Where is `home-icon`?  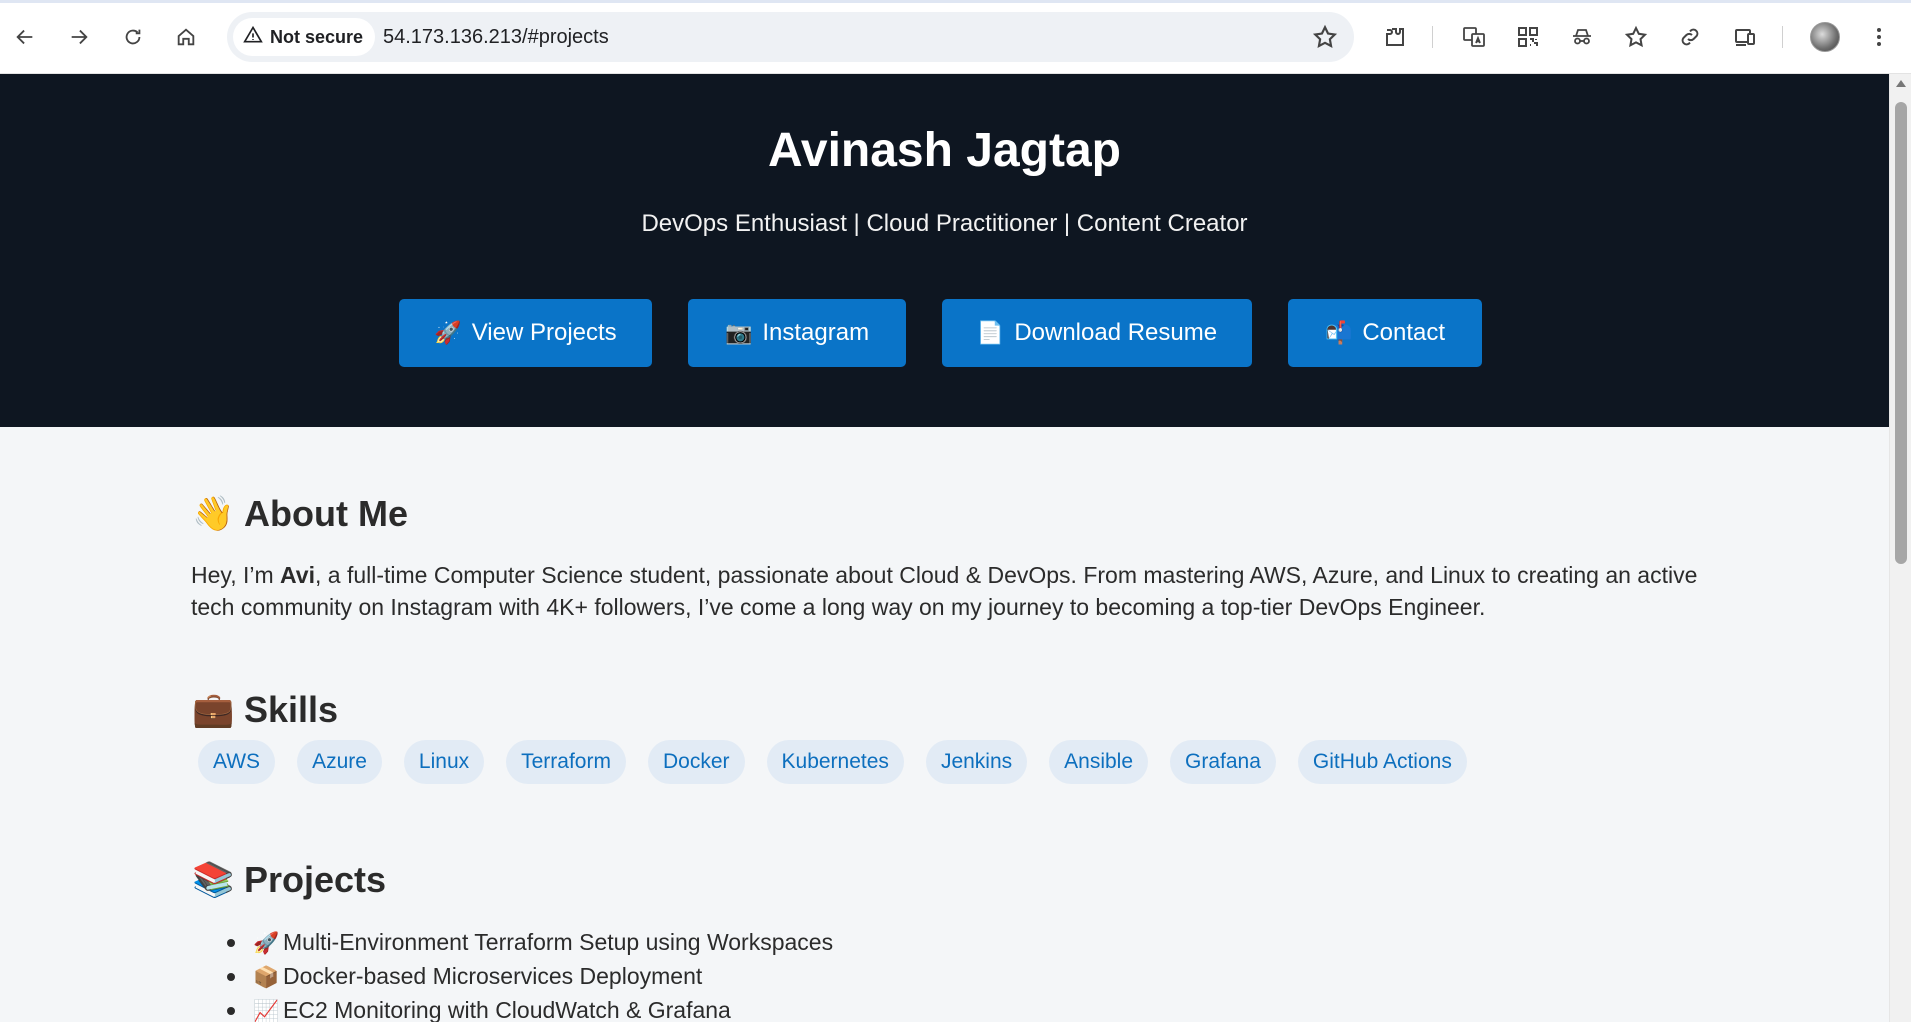
home-icon is located at coordinates (186, 37).